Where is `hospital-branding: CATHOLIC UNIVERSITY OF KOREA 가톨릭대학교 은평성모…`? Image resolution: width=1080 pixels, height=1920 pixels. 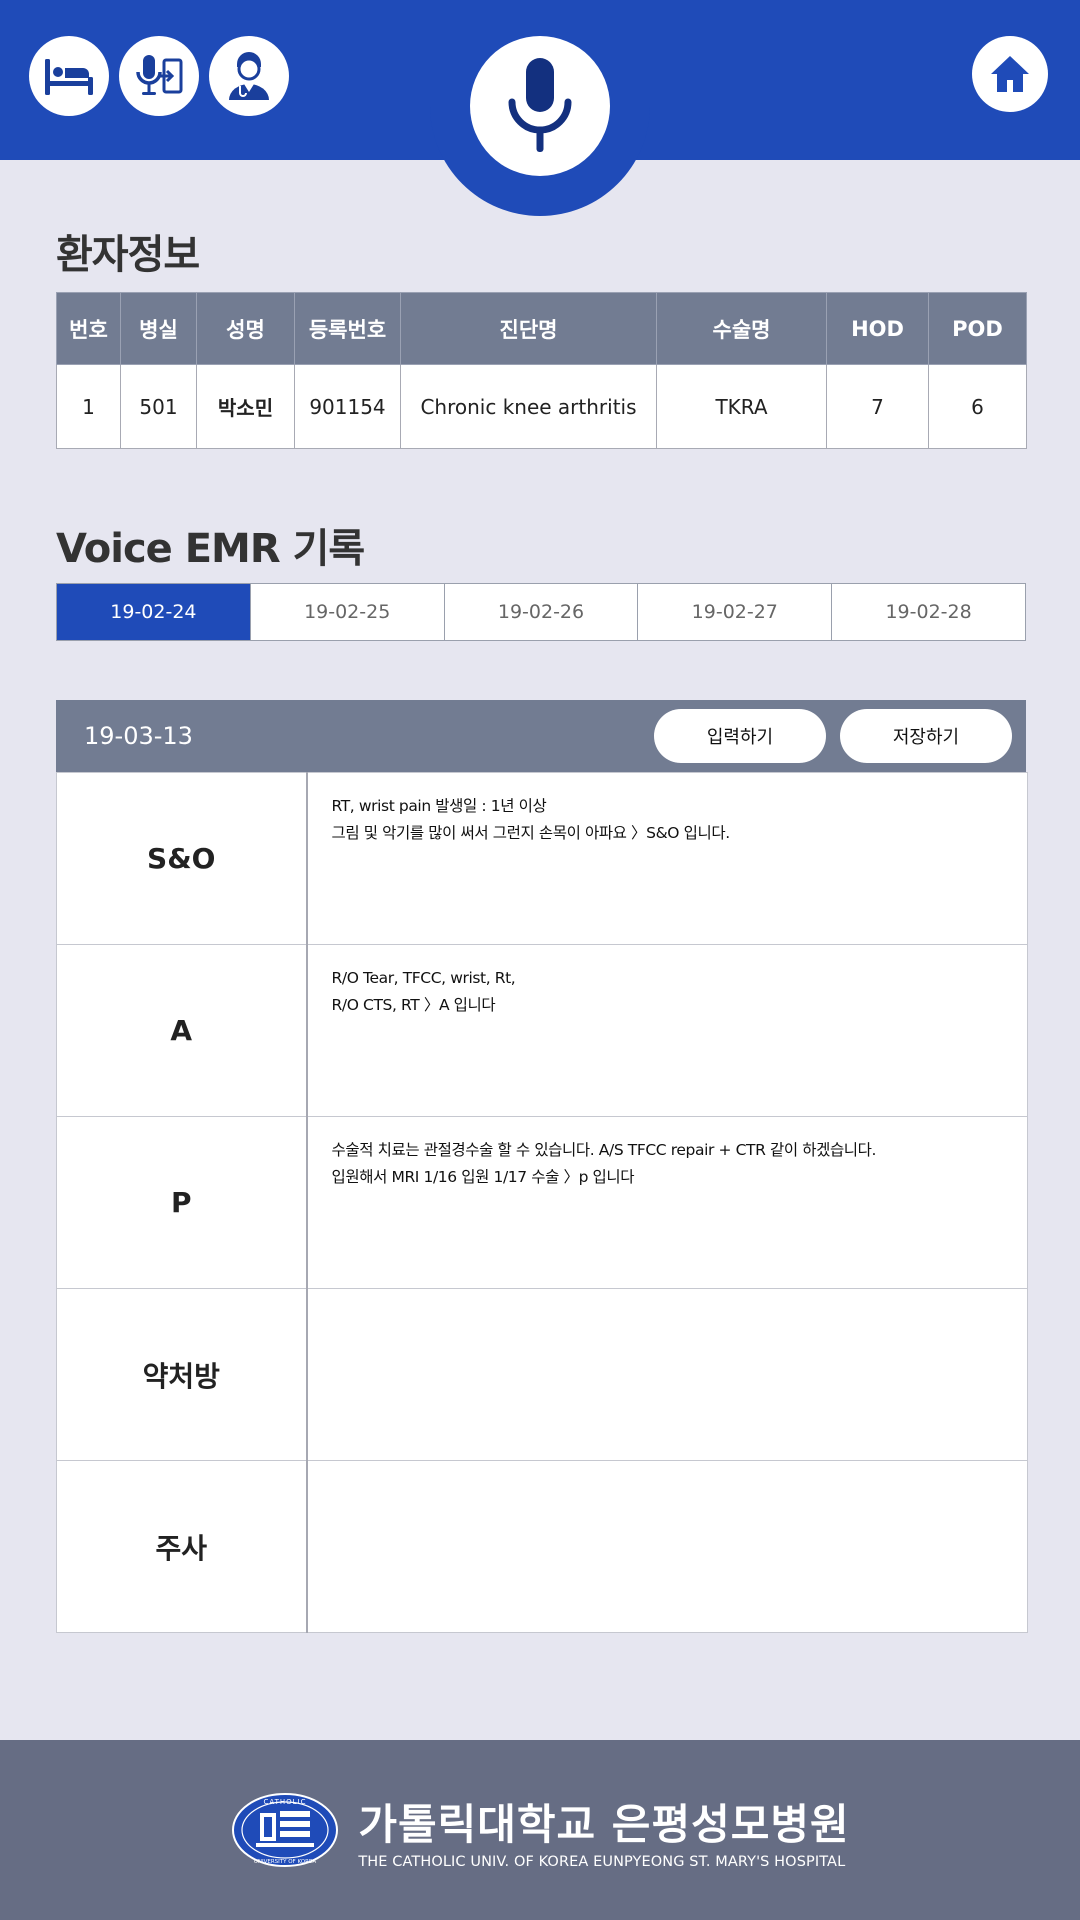 hospital-branding: CATHOLIC UNIVERSITY OF KOREA 가톨릭대학교 은평성모… is located at coordinates (539, 1830).